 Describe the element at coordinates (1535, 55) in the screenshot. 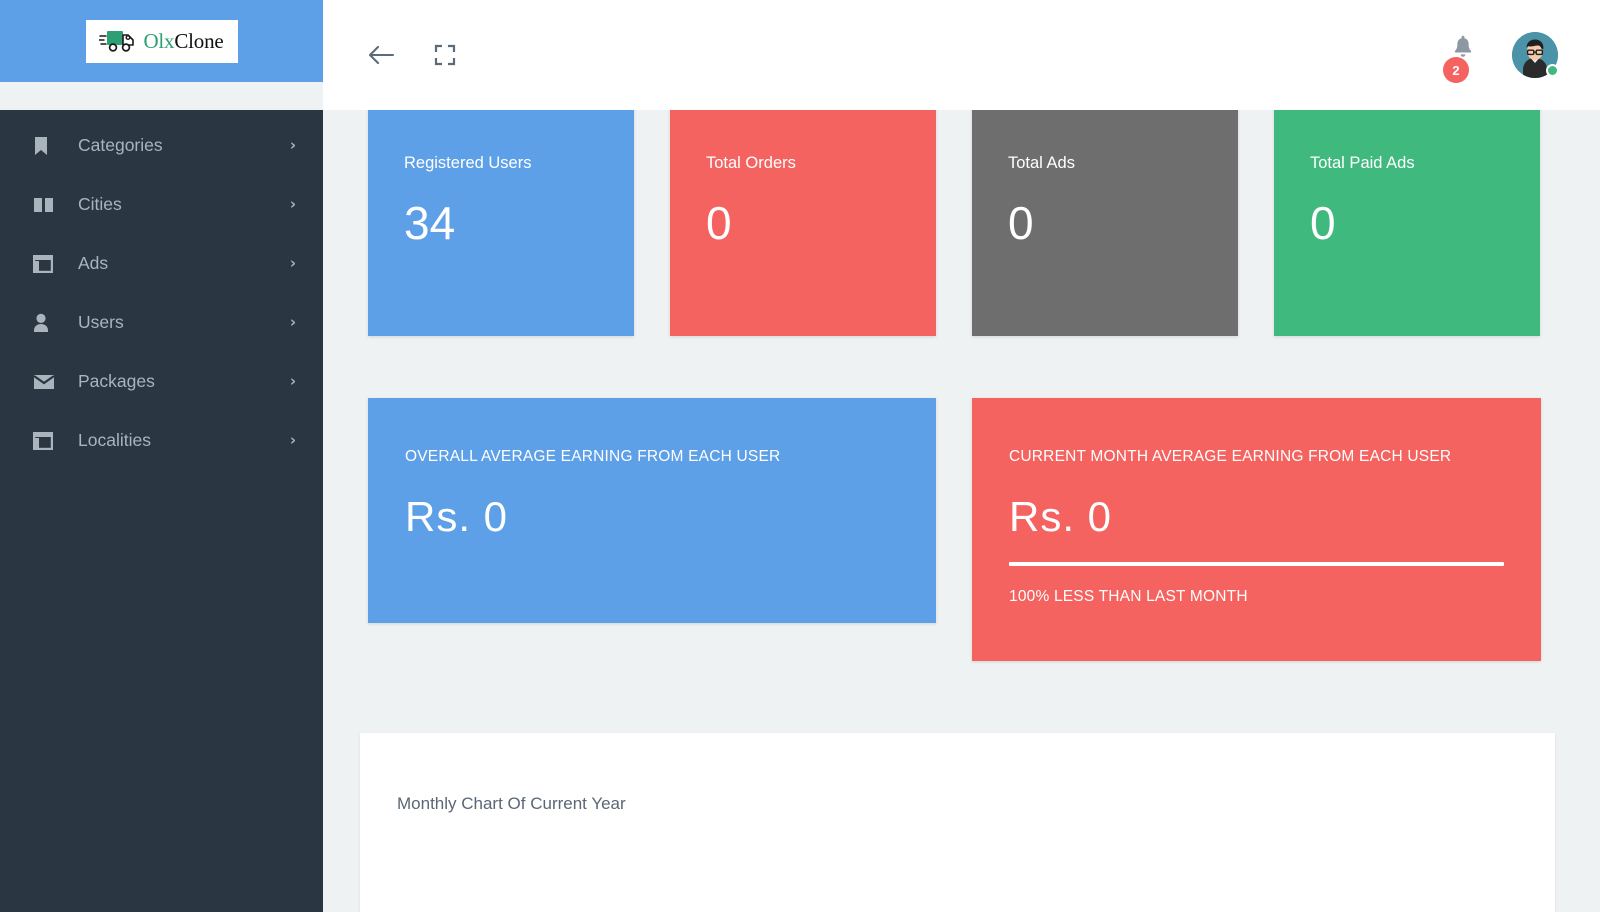

I see `user-avatar-button` at that location.